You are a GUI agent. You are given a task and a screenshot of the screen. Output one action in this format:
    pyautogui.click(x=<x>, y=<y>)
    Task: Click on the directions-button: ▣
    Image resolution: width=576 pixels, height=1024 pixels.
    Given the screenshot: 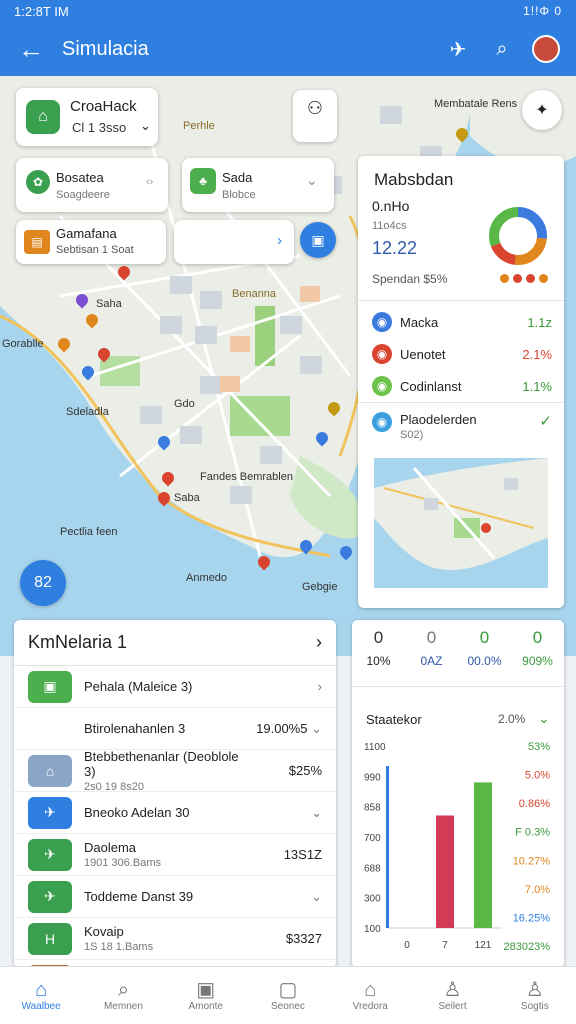 What is the action you would take?
    pyautogui.click(x=318, y=240)
    